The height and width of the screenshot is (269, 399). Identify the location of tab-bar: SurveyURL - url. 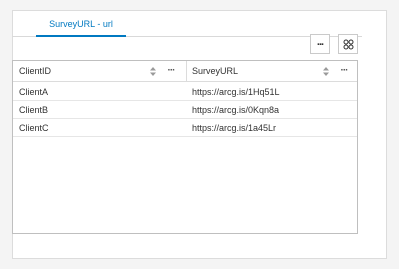
(187, 23).